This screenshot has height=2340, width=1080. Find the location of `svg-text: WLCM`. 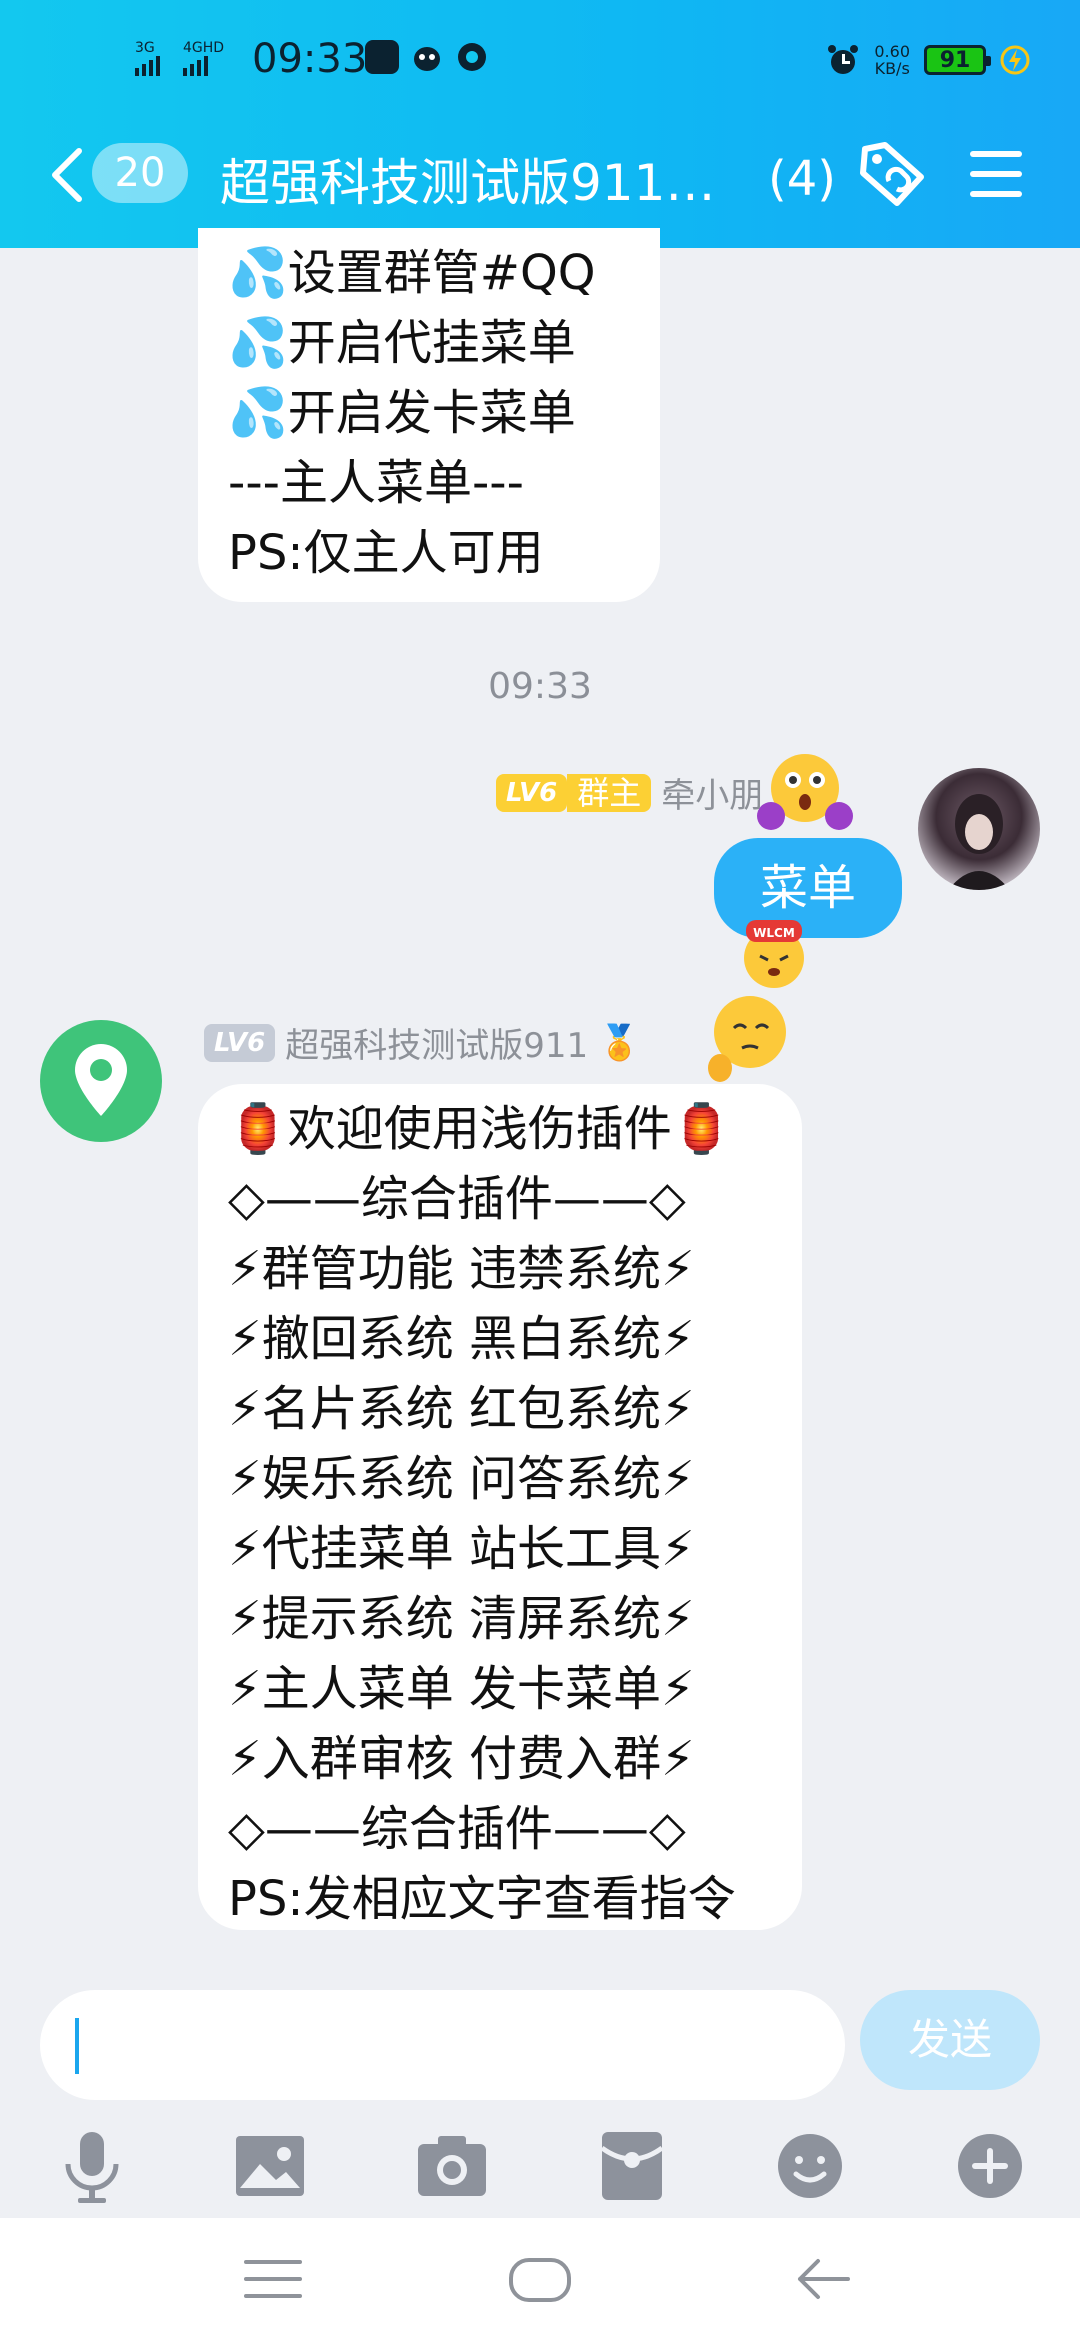

svg-text: WLCM is located at coordinates (774, 933).